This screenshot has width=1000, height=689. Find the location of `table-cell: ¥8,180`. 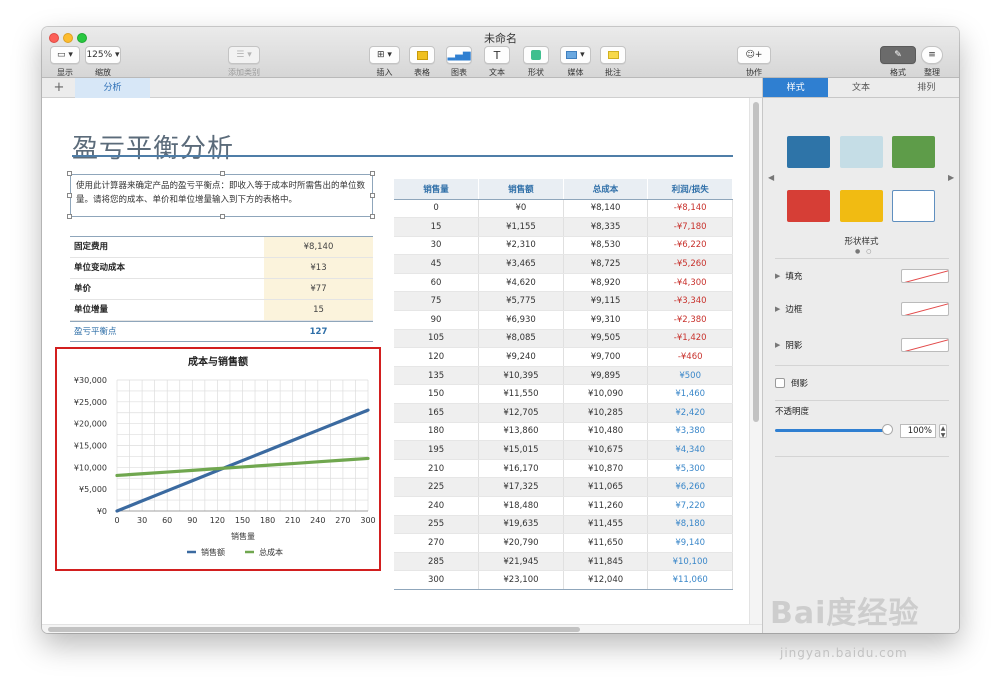

table-cell: ¥8,180 is located at coordinates (690, 525).